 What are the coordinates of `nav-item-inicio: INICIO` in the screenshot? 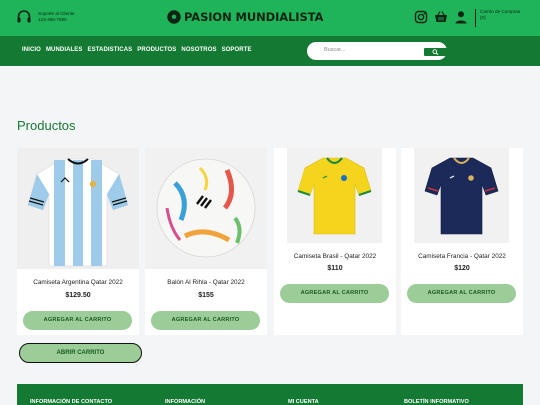 It's located at (31, 50).